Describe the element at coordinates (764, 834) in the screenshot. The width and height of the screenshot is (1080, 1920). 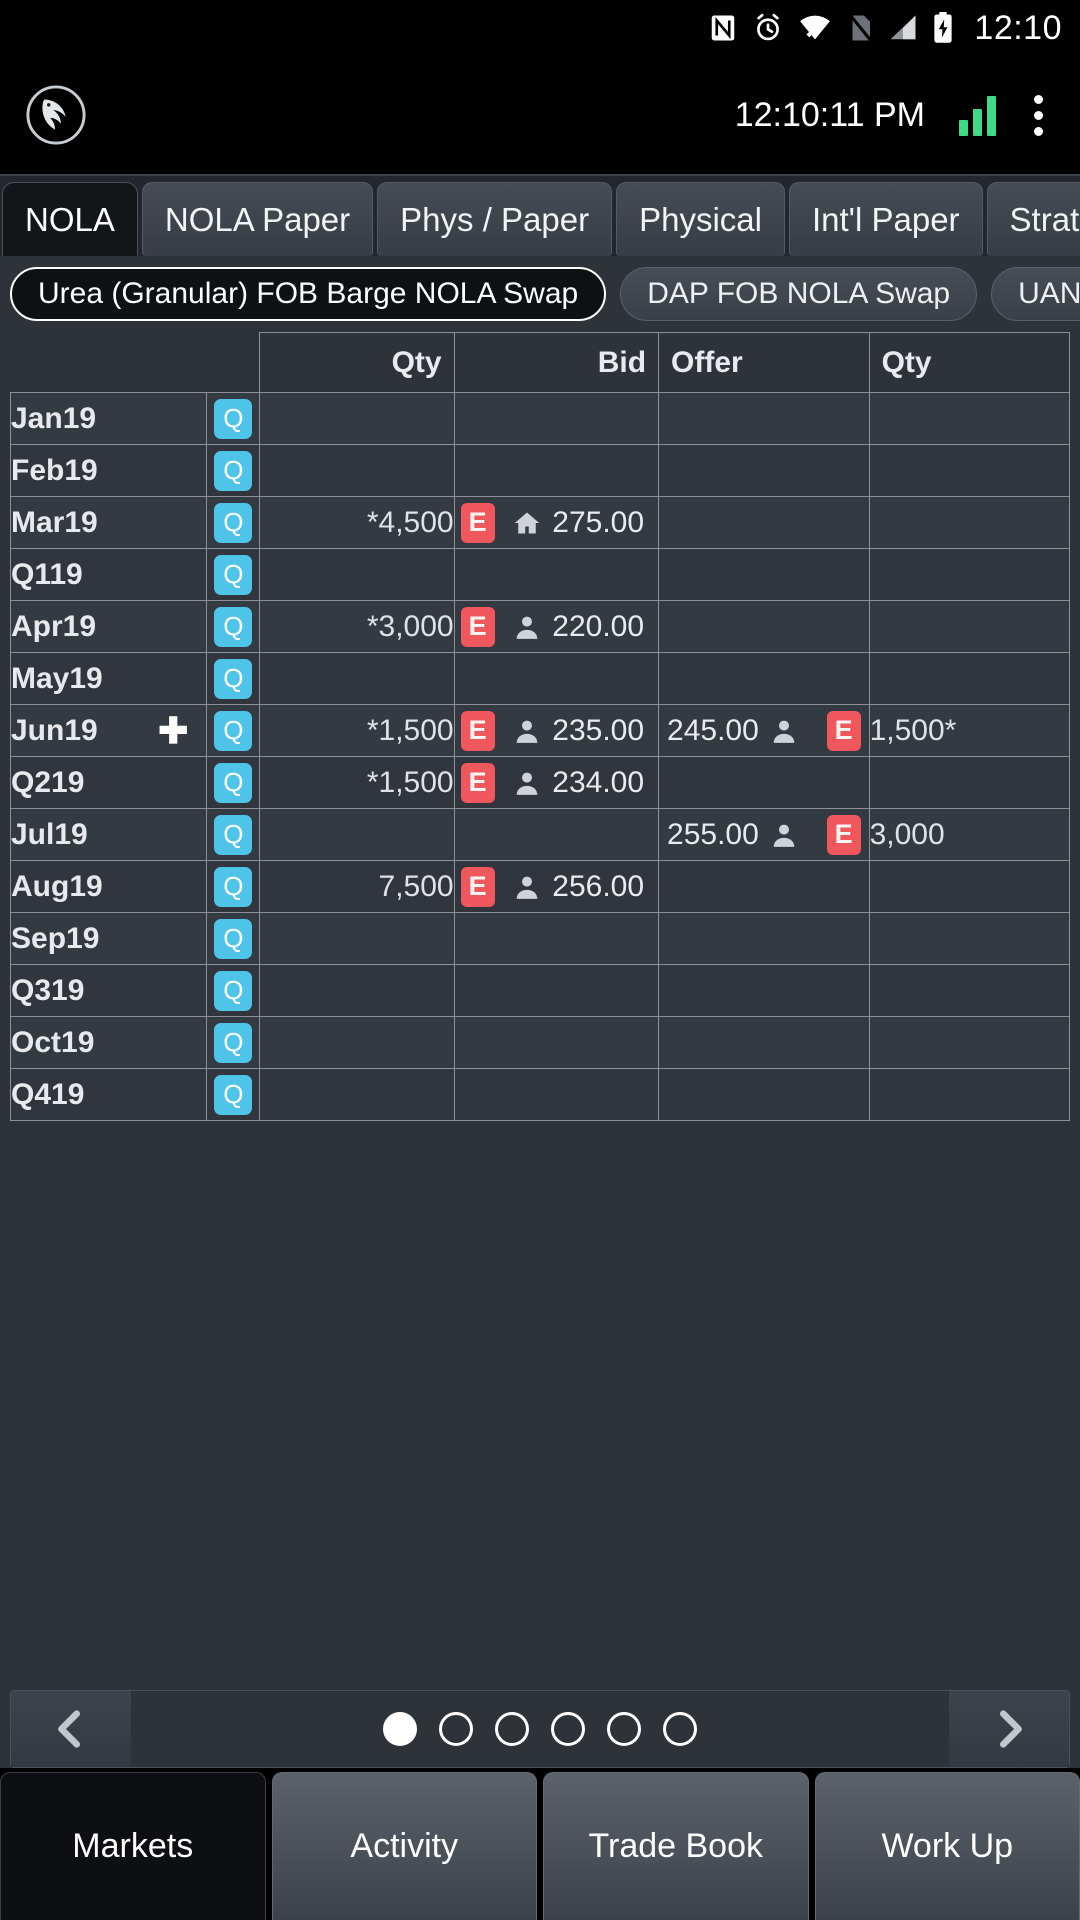
I see `offer-cell: 255.00 E` at that location.